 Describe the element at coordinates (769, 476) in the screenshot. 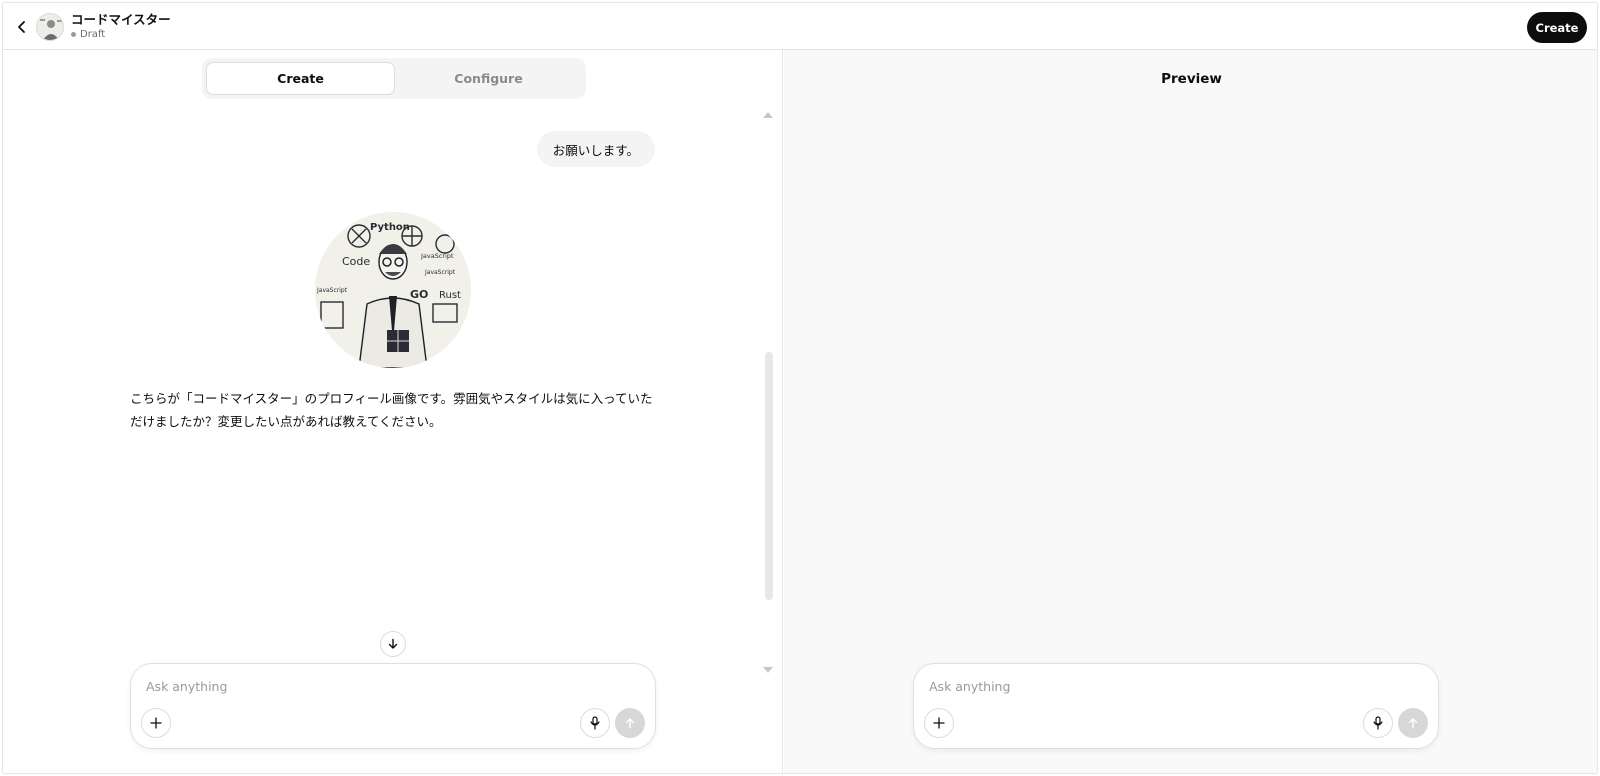

I see `scrollbar-thumb` at that location.